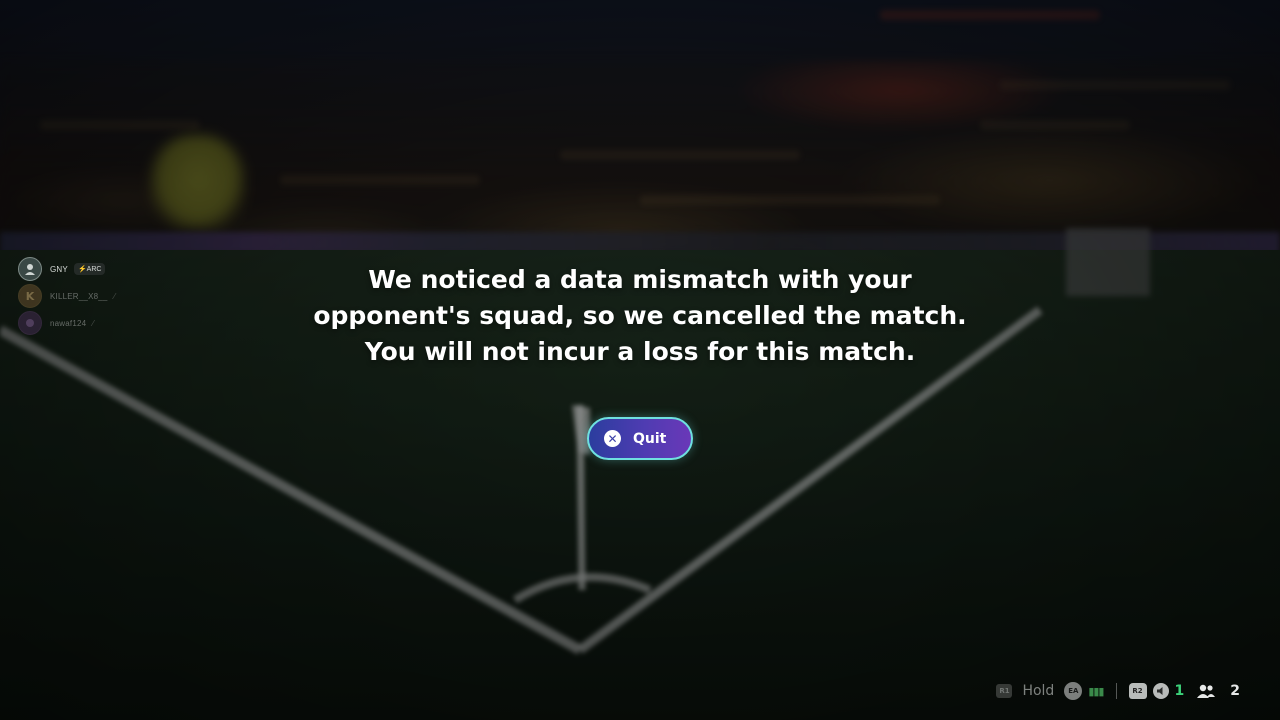  What do you see at coordinates (1137, 691) in the screenshot?
I see `r2-button-icon: R2` at bounding box center [1137, 691].